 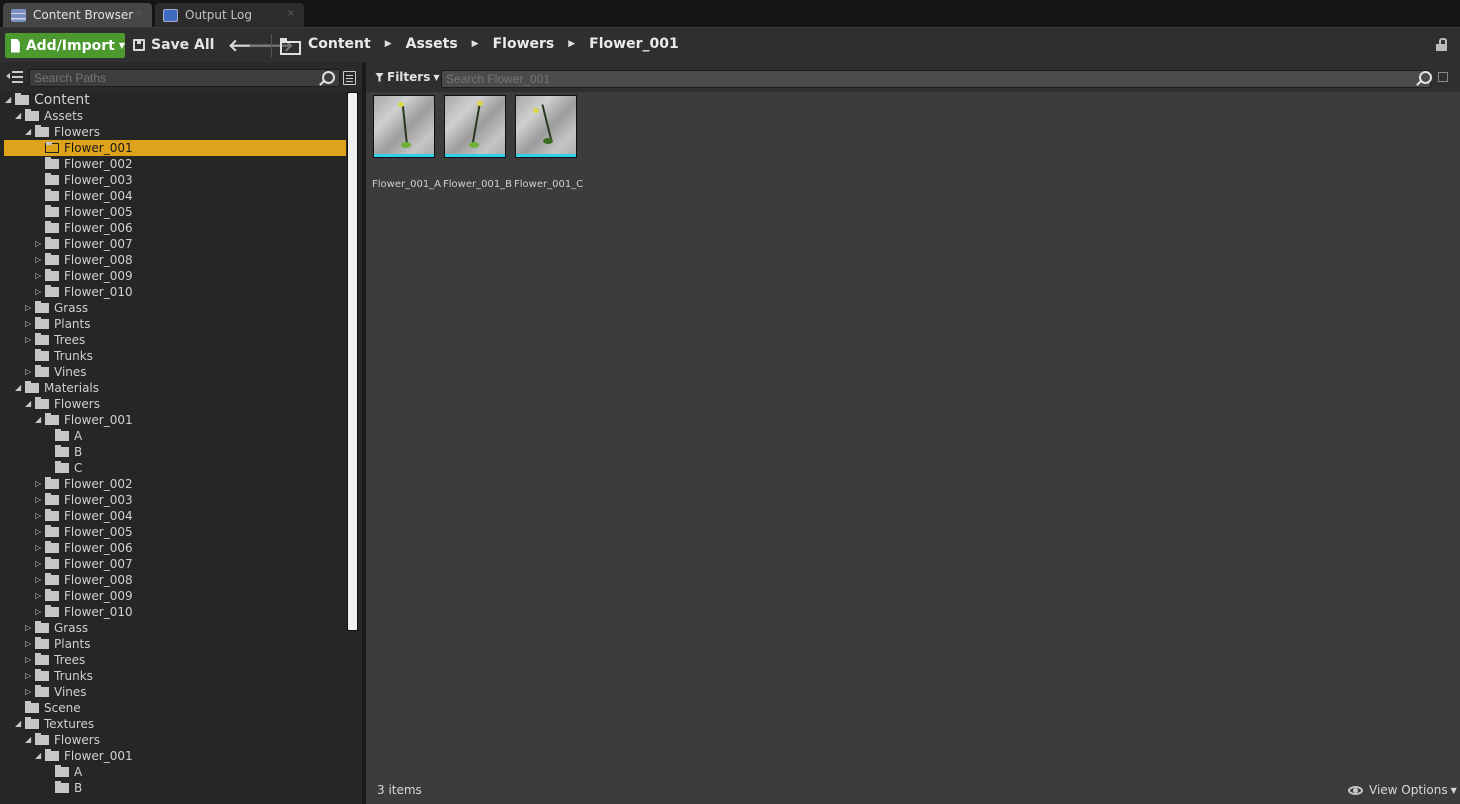 What do you see at coordinates (349, 78) in the screenshot?
I see `paths-menu-icon` at bounding box center [349, 78].